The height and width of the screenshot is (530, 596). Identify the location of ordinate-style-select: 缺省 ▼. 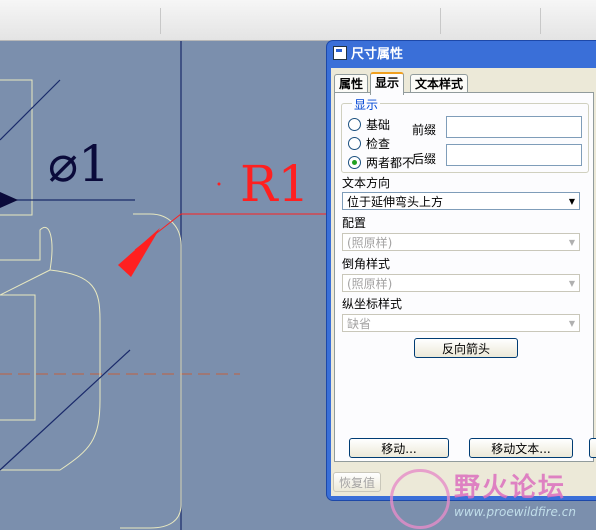
(461, 323).